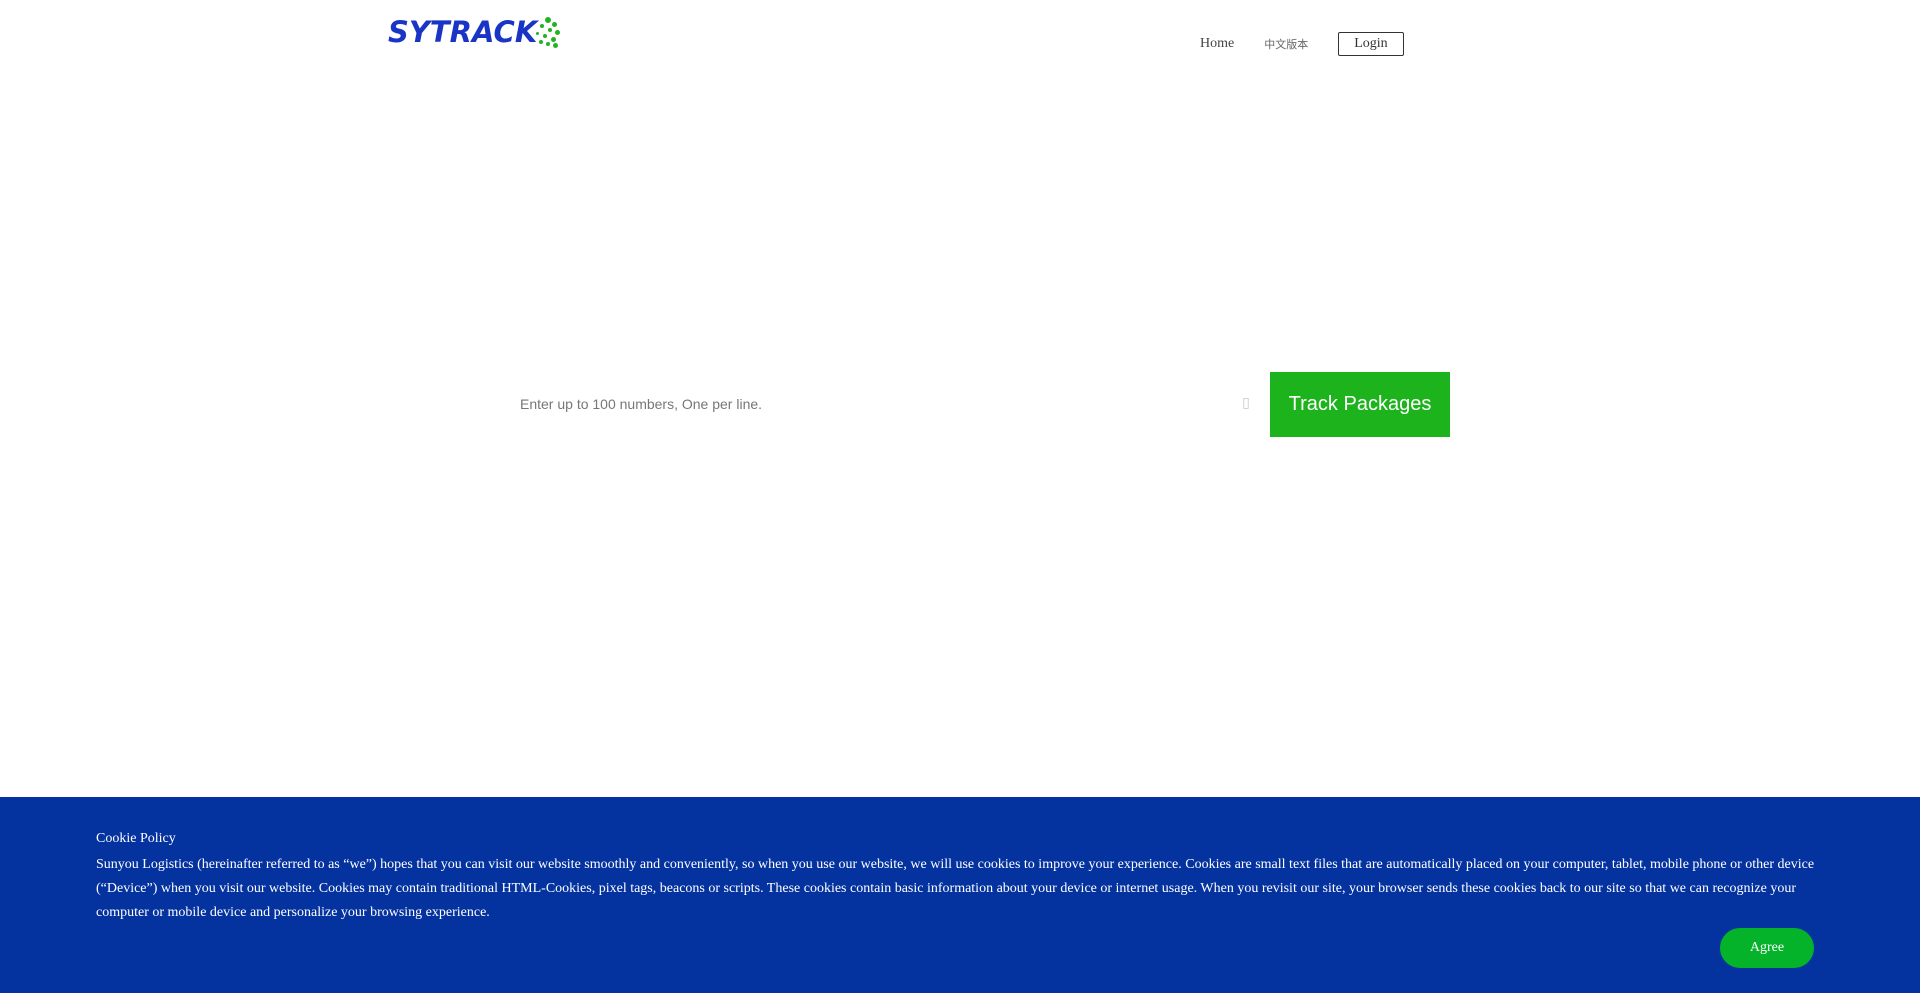 Image resolution: width=1920 pixels, height=993 pixels. What do you see at coordinates (136, 838) in the screenshot?
I see `cookie-policy-title: Cookie Policy` at bounding box center [136, 838].